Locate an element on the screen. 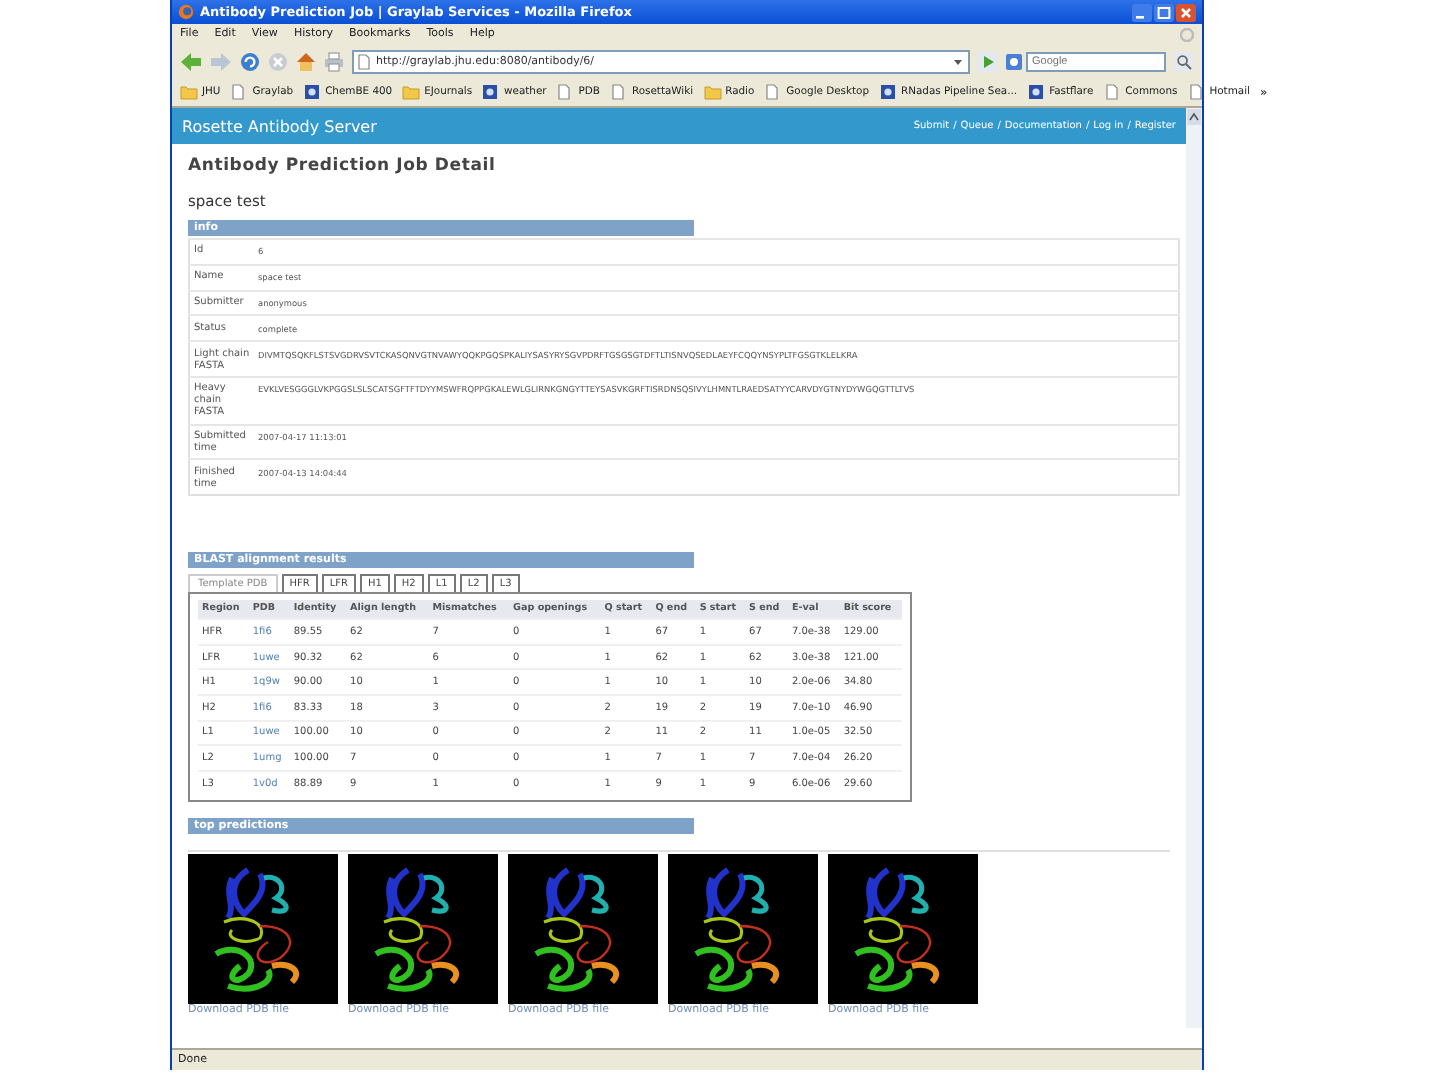 The image size is (1440, 1080). home-icon is located at coordinates (306, 61).